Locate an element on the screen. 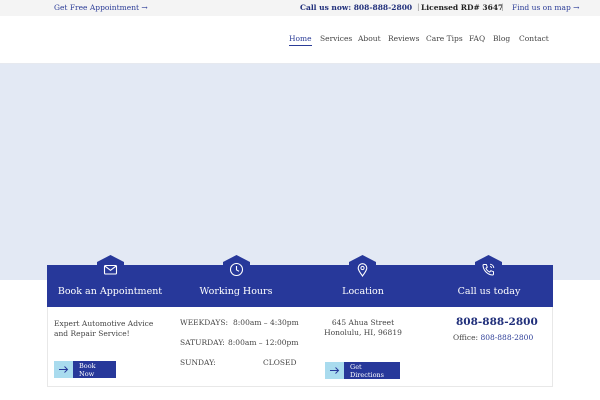 Image resolution: width=600 pixels, height=400 pixels. location-badge is located at coordinates (362, 269).